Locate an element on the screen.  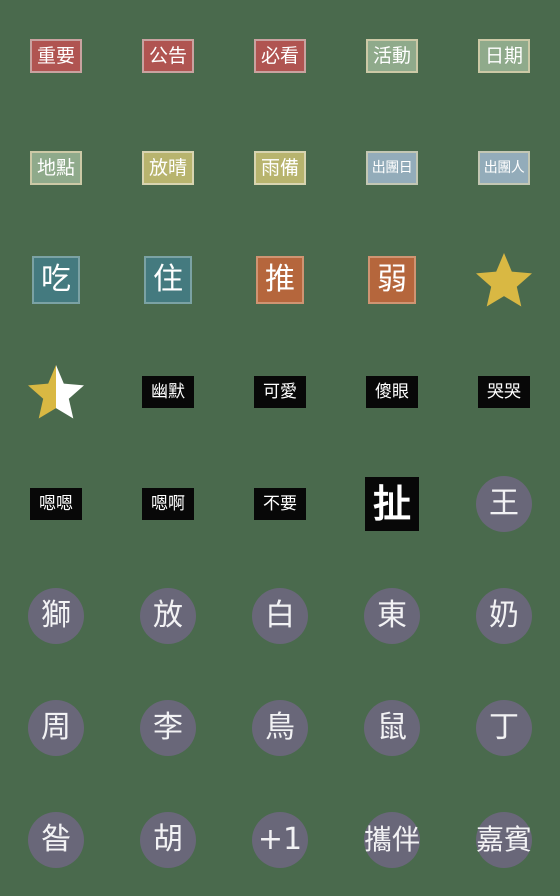
sticker-cell: 東 is located at coordinates (392, 616).